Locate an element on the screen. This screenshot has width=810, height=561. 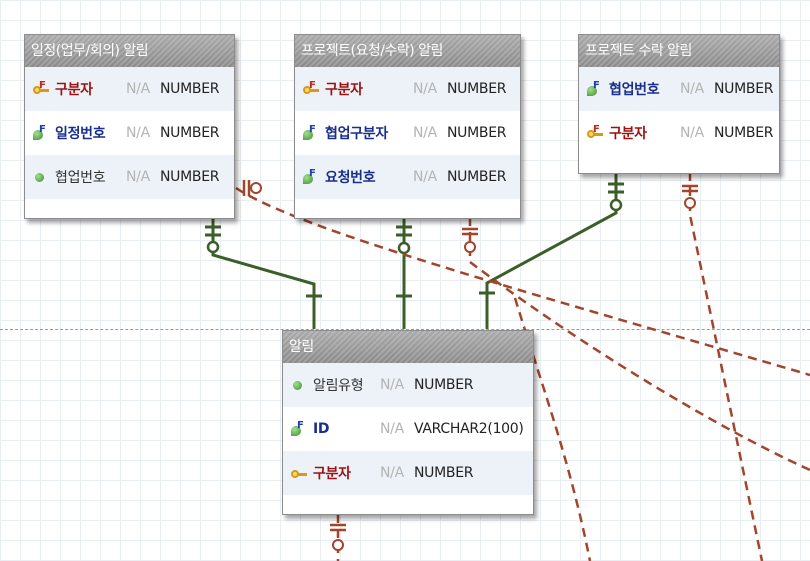
entity-title: 일정(업무/회의) 알림 is located at coordinates (129, 51).